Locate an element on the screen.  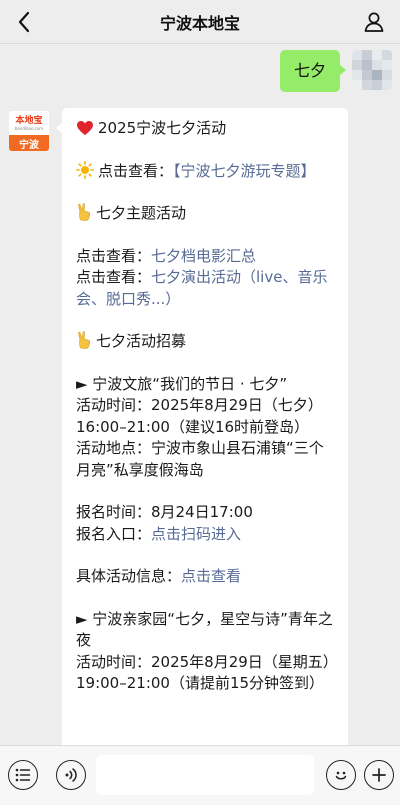
event1-place: 活动地点：宁波市象山县石浦镇“三个月亮”私享度假海岛 is located at coordinates (200, 459).